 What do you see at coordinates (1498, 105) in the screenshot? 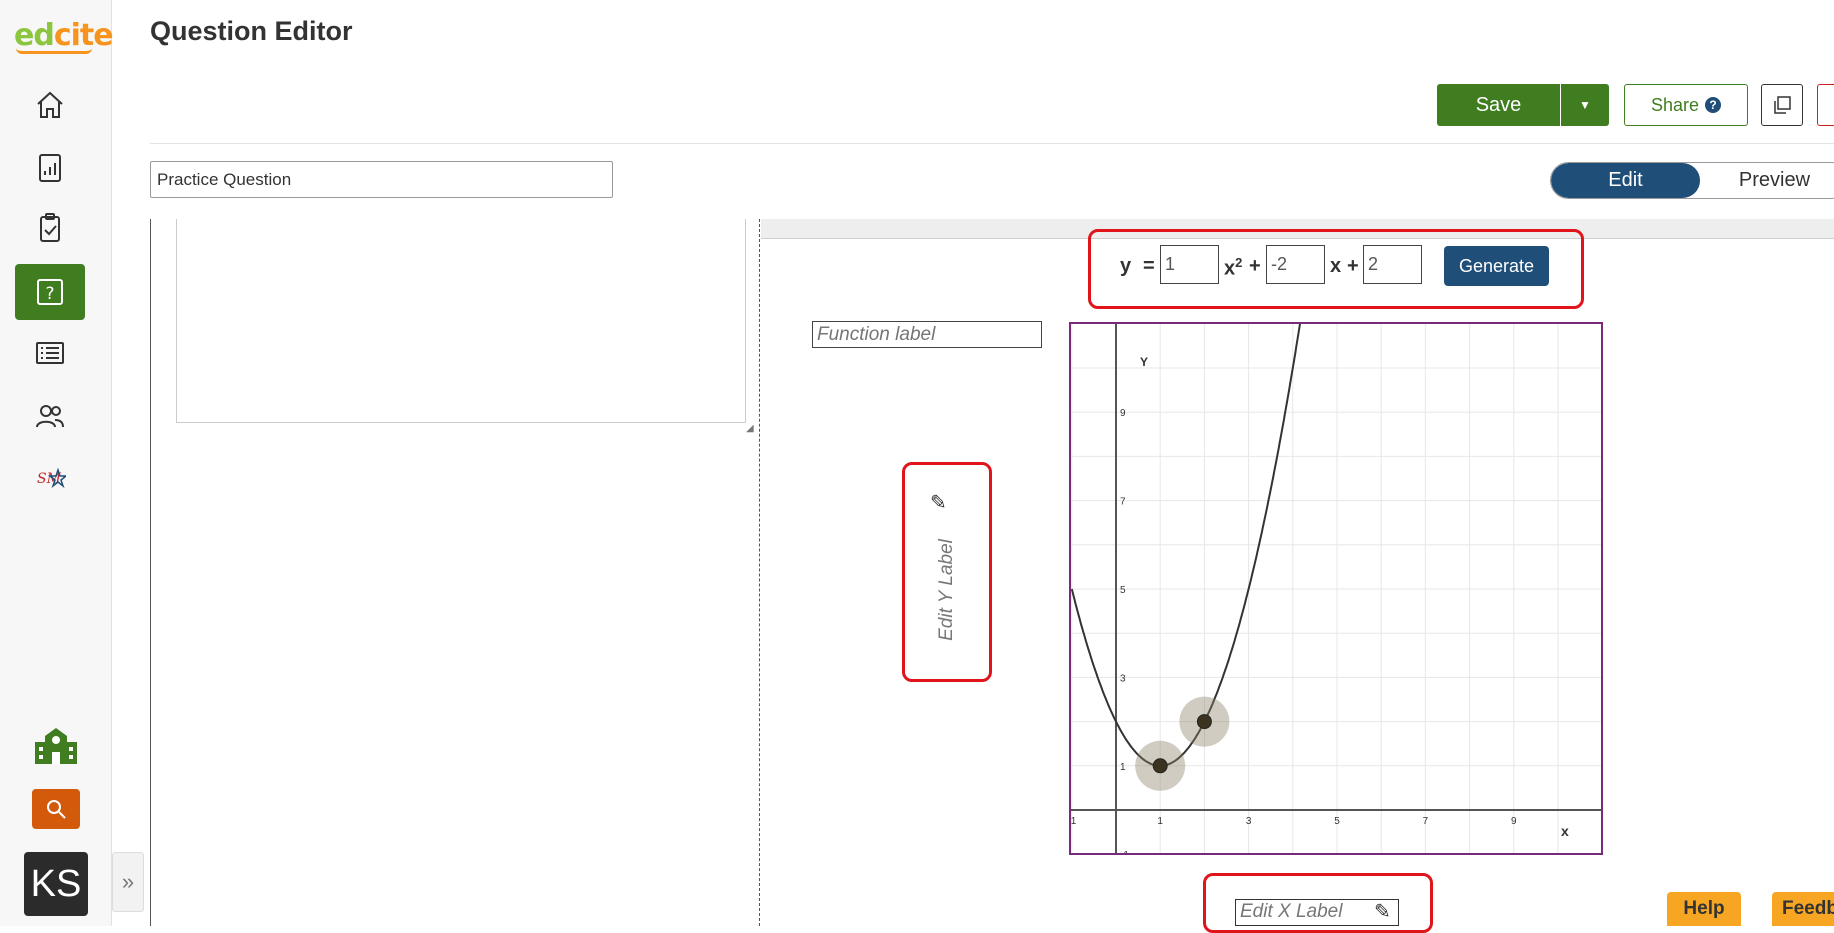
I see `save-button: Save` at bounding box center [1498, 105].